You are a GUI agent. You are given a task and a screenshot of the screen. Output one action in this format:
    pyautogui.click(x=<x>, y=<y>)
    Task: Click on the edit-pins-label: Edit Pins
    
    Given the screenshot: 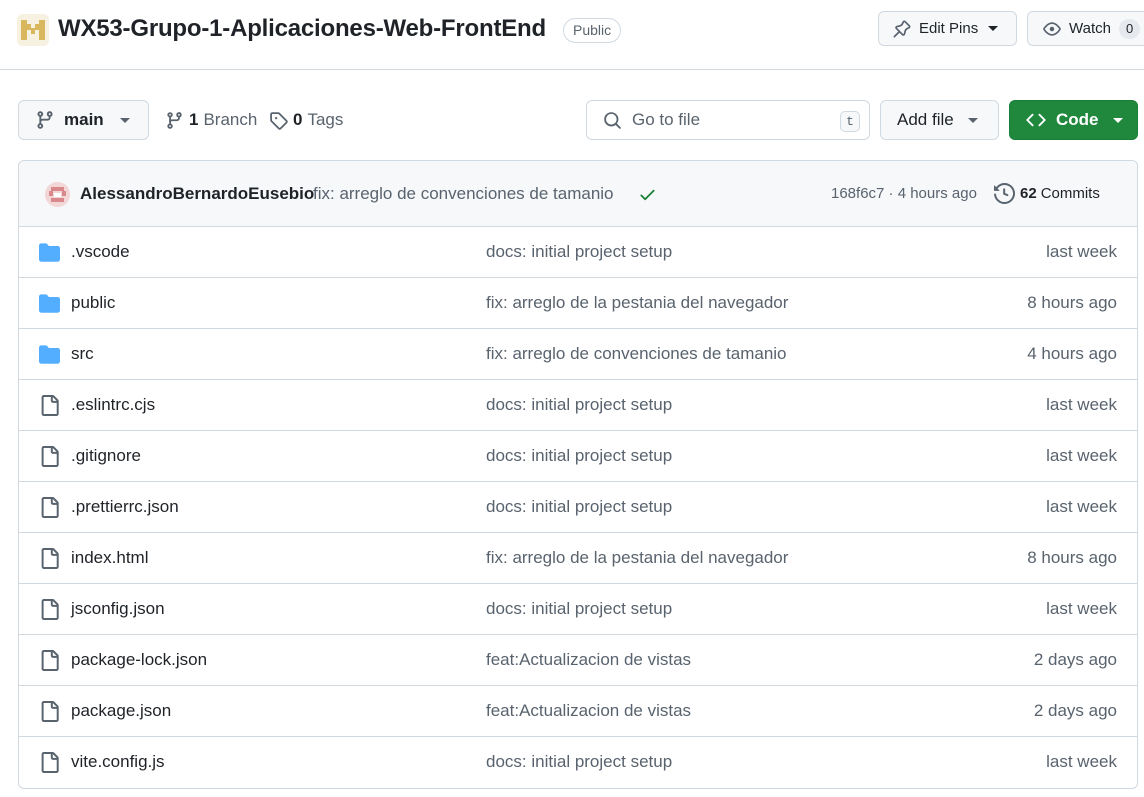 What is the action you would take?
    pyautogui.click(x=949, y=28)
    